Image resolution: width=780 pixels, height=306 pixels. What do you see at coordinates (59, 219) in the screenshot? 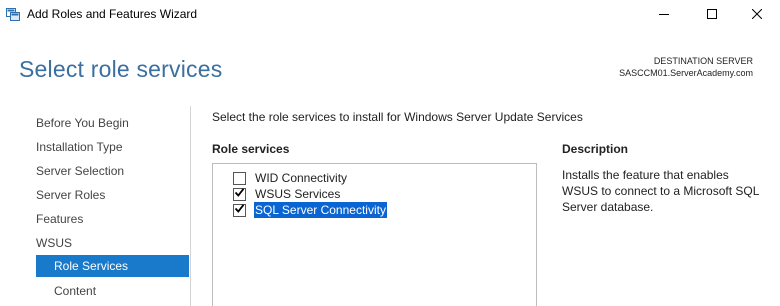
I see `nav-item-features: Features` at bounding box center [59, 219].